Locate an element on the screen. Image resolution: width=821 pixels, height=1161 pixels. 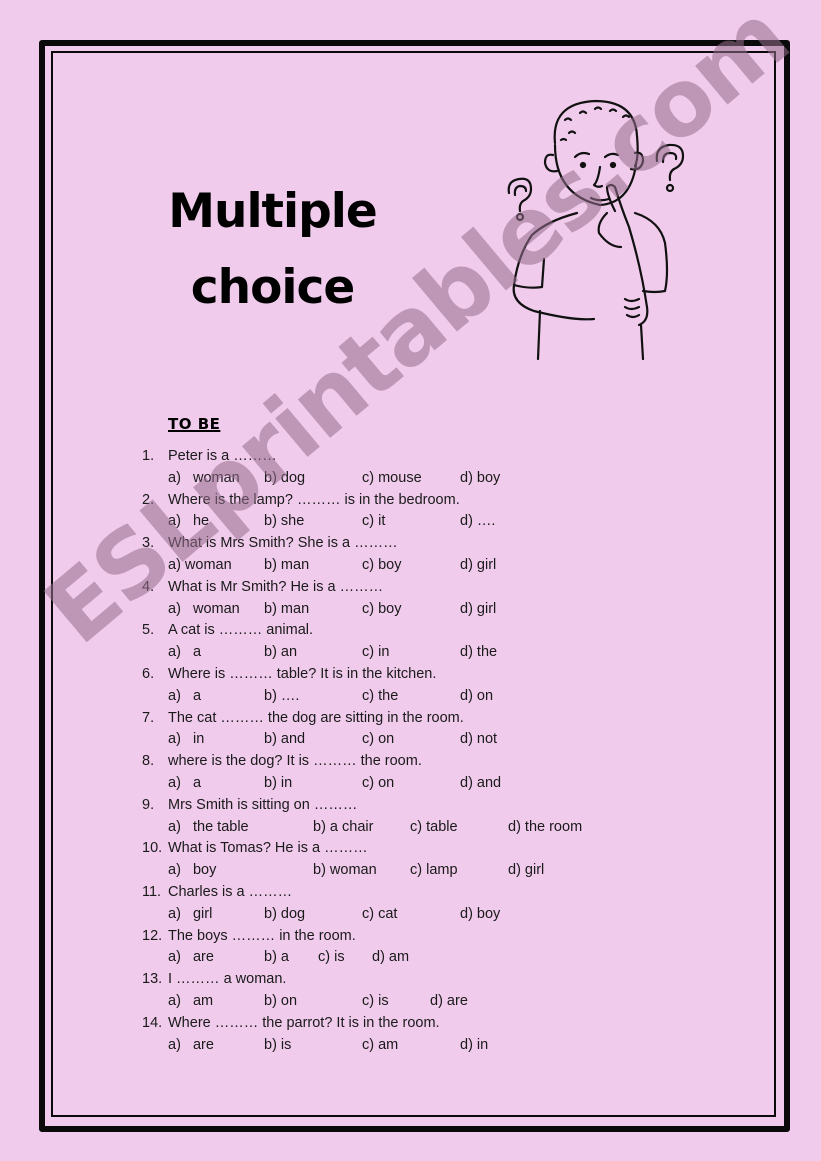
answer-option-c: c) am is located at coordinates (380, 1046).